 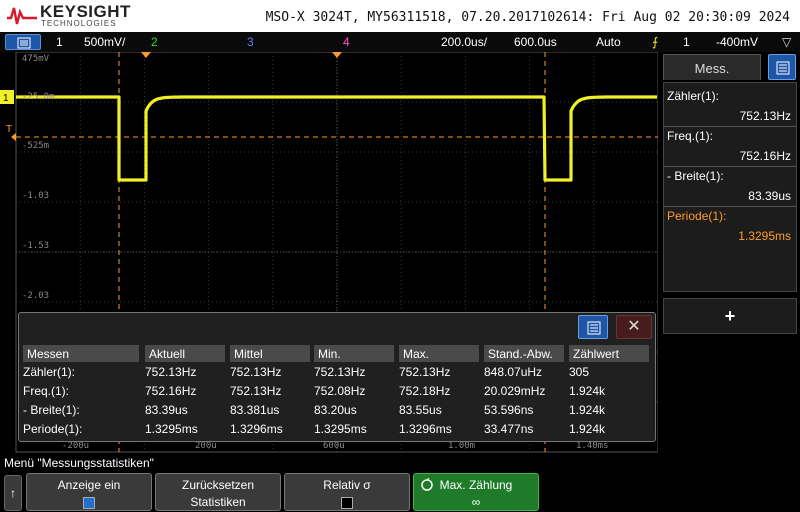 What do you see at coordinates (79, 463) in the screenshot?
I see `menu-title: Menü "Messungsstatistiken"` at bounding box center [79, 463].